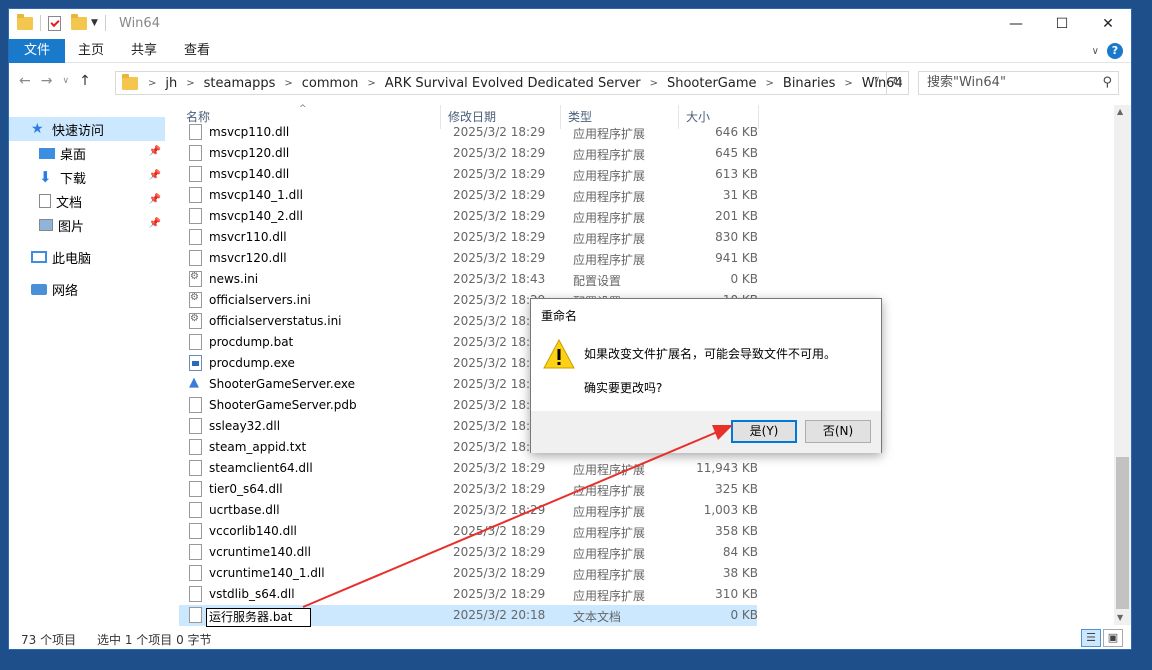 This screenshot has height=670, width=1152. I want to click on file-name: news.ini, so click(234, 279).